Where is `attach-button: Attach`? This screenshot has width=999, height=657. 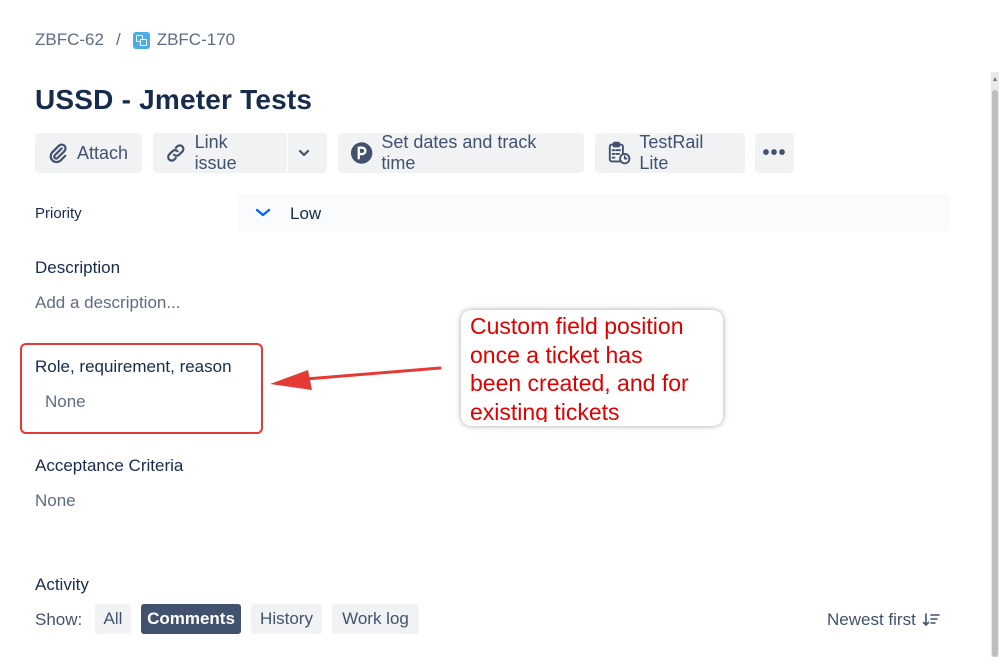
attach-button: Attach is located at coordinates (88, 153).